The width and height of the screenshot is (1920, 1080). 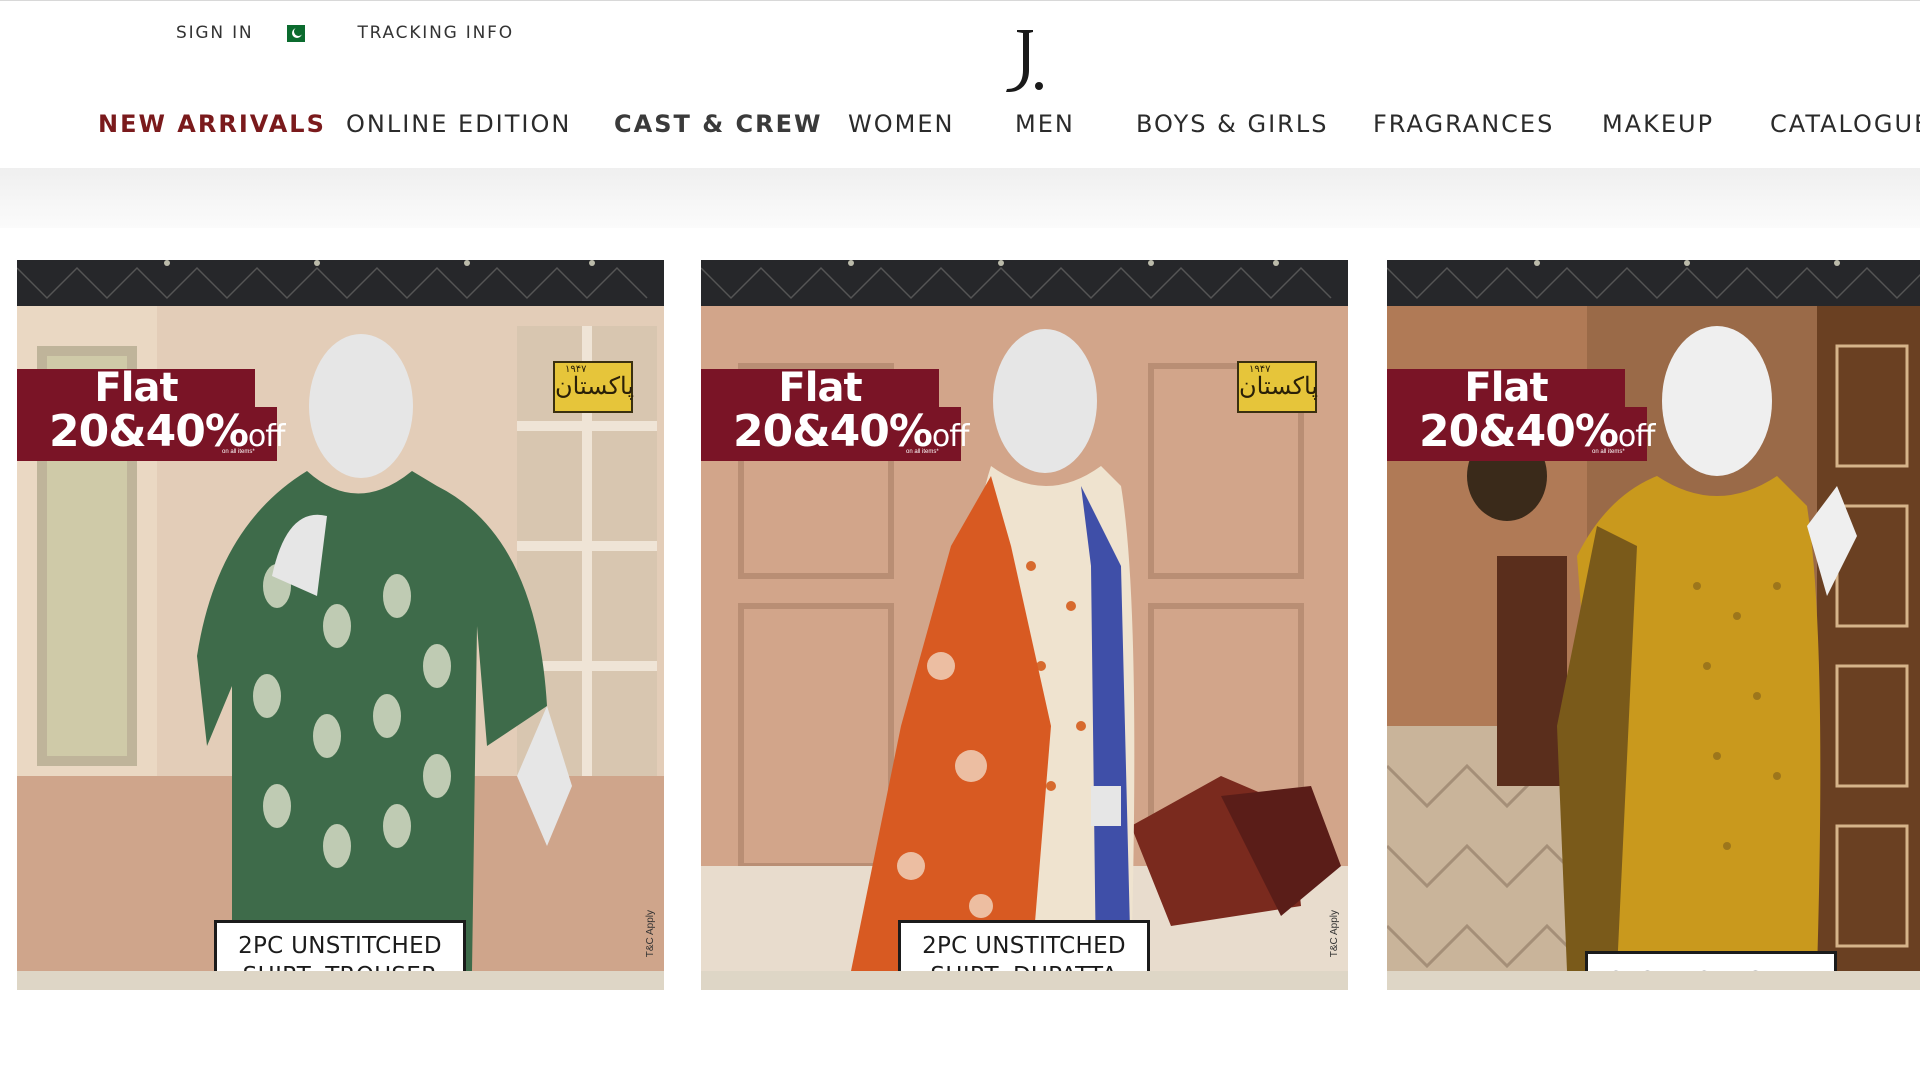 I want to click on product-caption: 2PC UNSTITCHED SHIRT- TROUSER, so click(x=340, y=945).